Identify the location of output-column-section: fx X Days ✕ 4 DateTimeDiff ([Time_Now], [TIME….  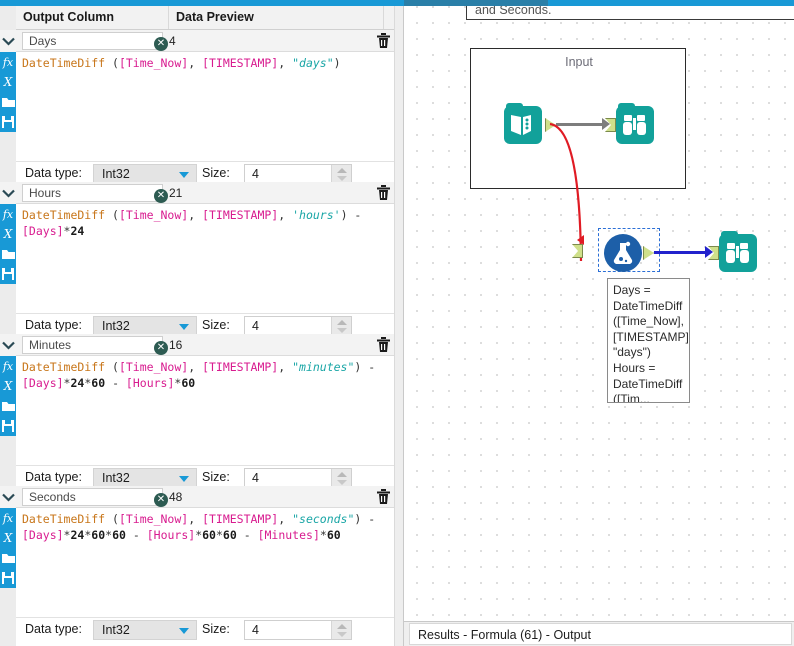
(202, 109).